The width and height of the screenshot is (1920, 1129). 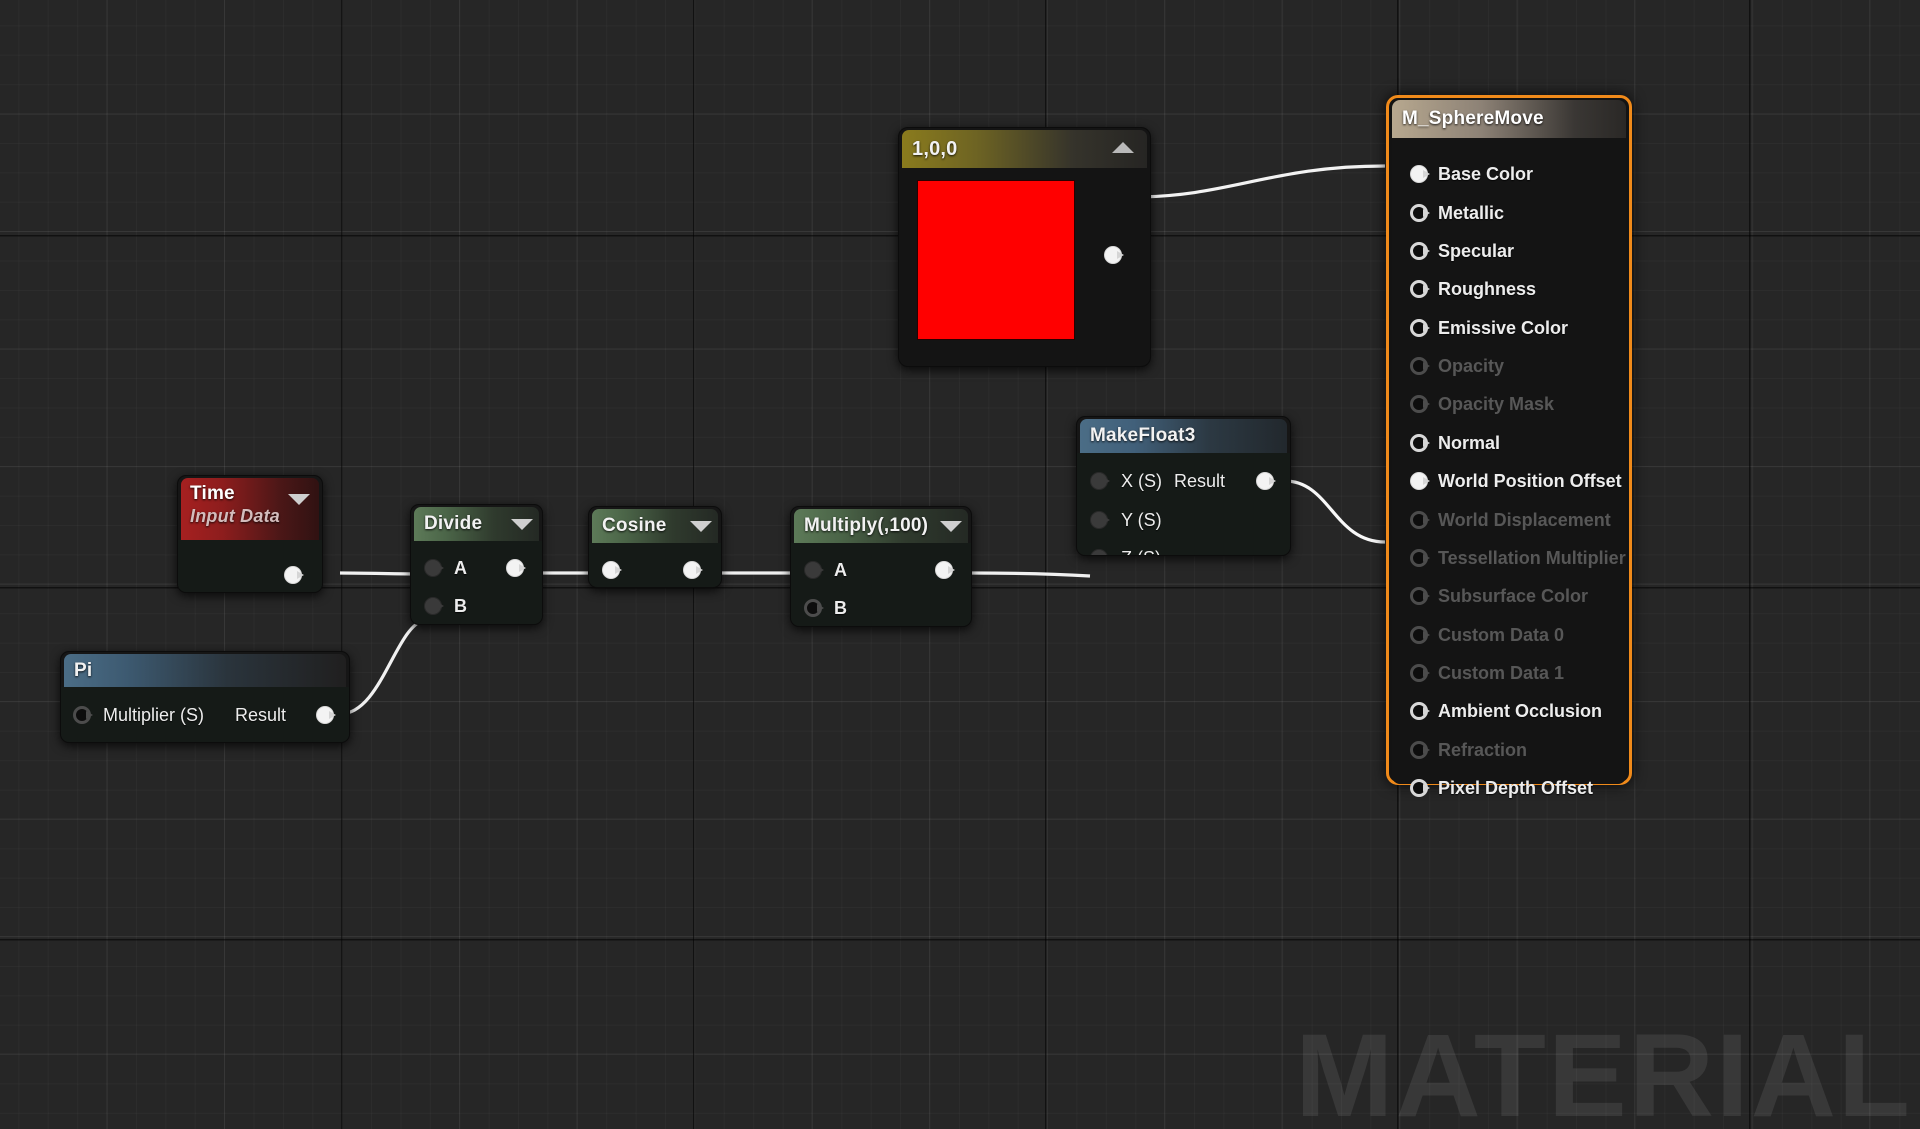 I want to click on wire-makefloat3-to-wpo, so click(x=1335, y=511).